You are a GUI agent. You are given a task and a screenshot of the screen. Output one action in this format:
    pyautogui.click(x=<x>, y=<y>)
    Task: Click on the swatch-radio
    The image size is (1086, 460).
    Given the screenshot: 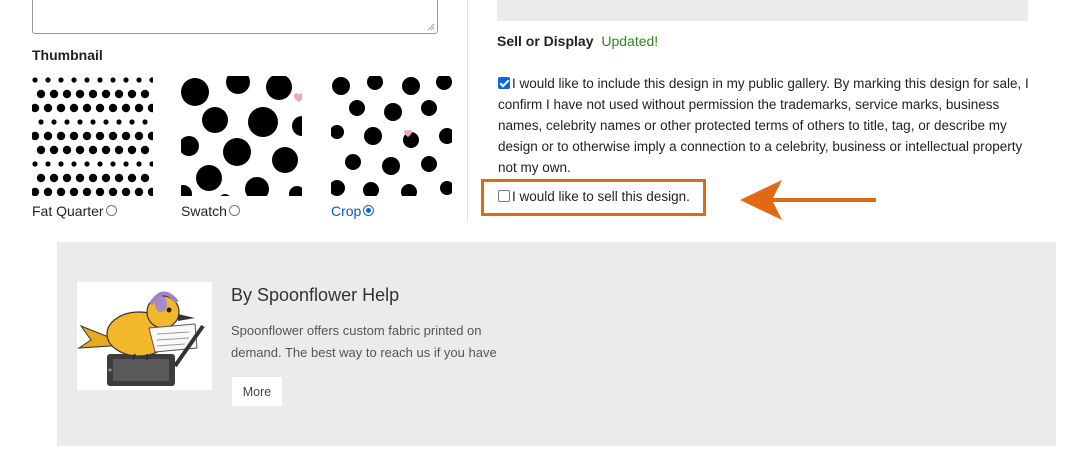 What is the action you would take?
    pyautogui.click(x=234, y=210)
    